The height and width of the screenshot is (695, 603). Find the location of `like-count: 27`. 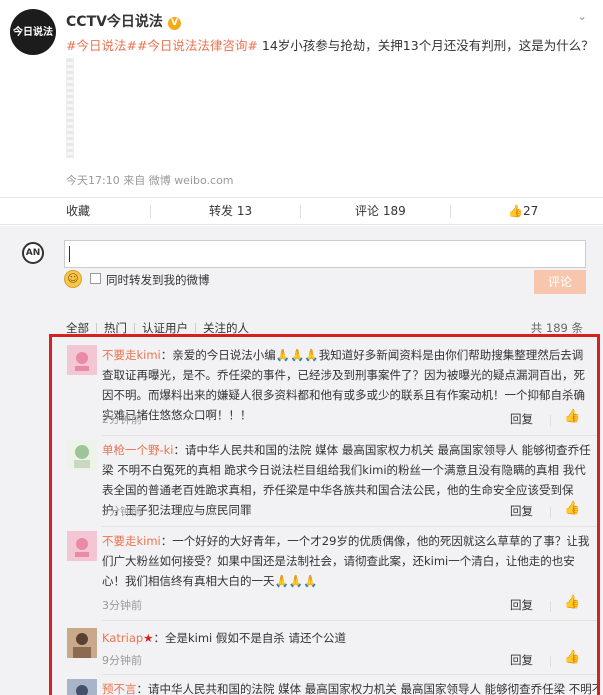

like-count: 27 is located at coordinates (530, 211).